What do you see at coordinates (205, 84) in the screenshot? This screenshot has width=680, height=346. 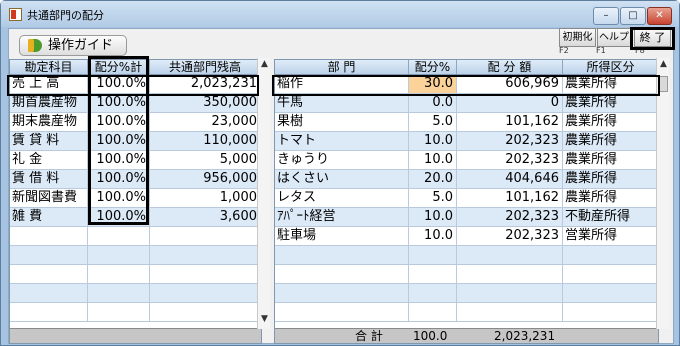 I see `cell-balance: 2,023,231` at bounding box center [205, 84].